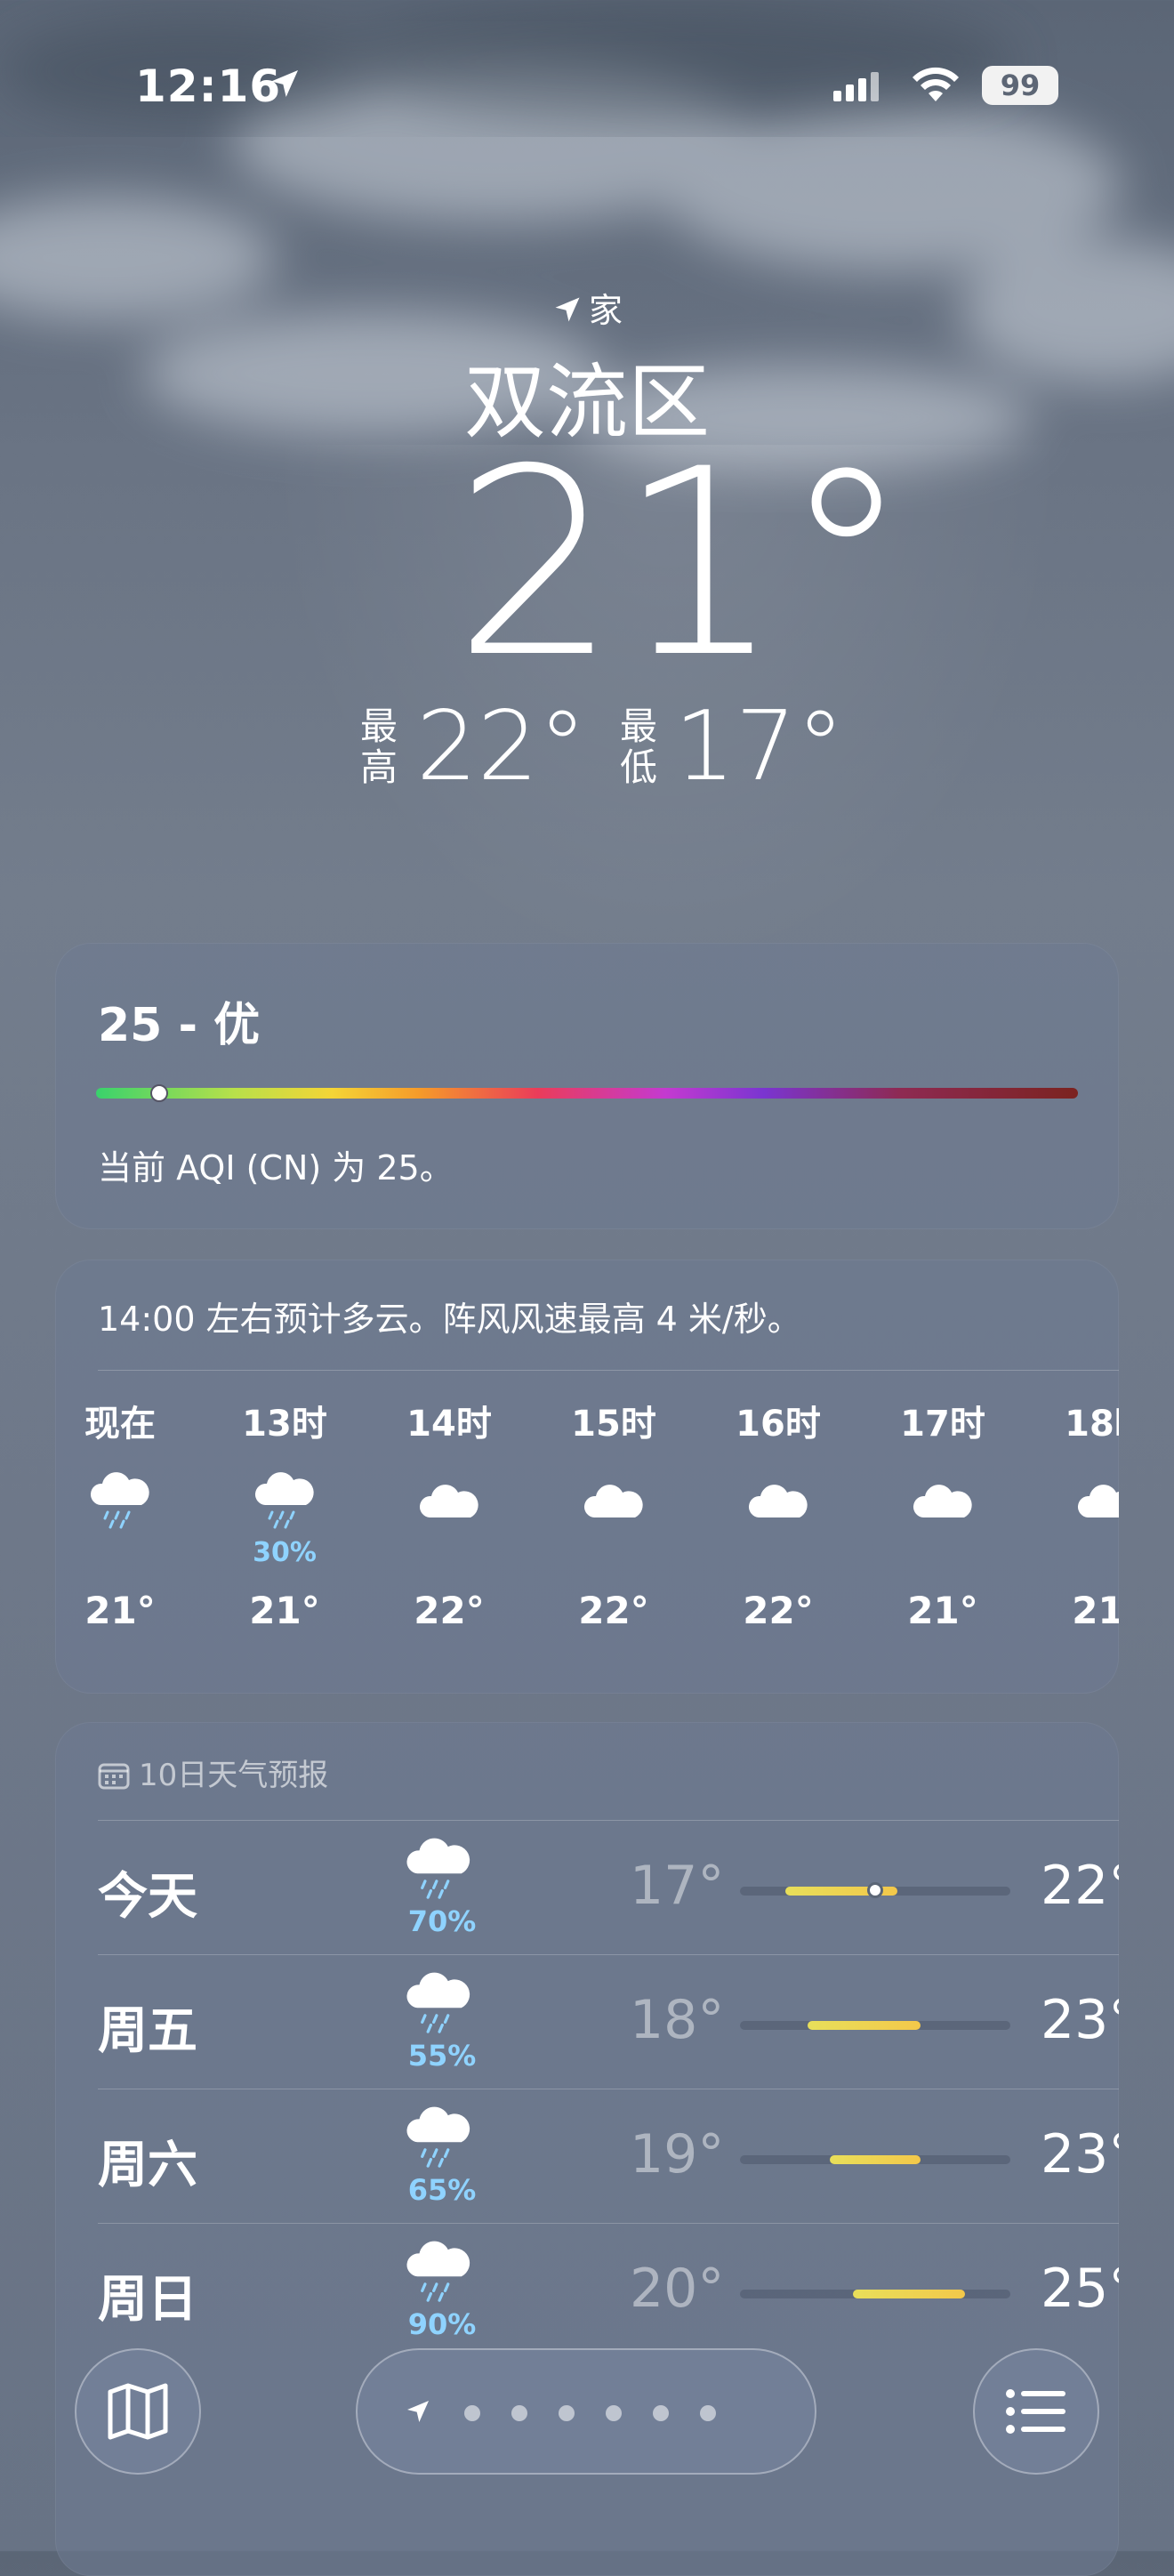 This screenshot has height=2576, width=1174. I want to click on location-label-row: 家, so click(587, 307).